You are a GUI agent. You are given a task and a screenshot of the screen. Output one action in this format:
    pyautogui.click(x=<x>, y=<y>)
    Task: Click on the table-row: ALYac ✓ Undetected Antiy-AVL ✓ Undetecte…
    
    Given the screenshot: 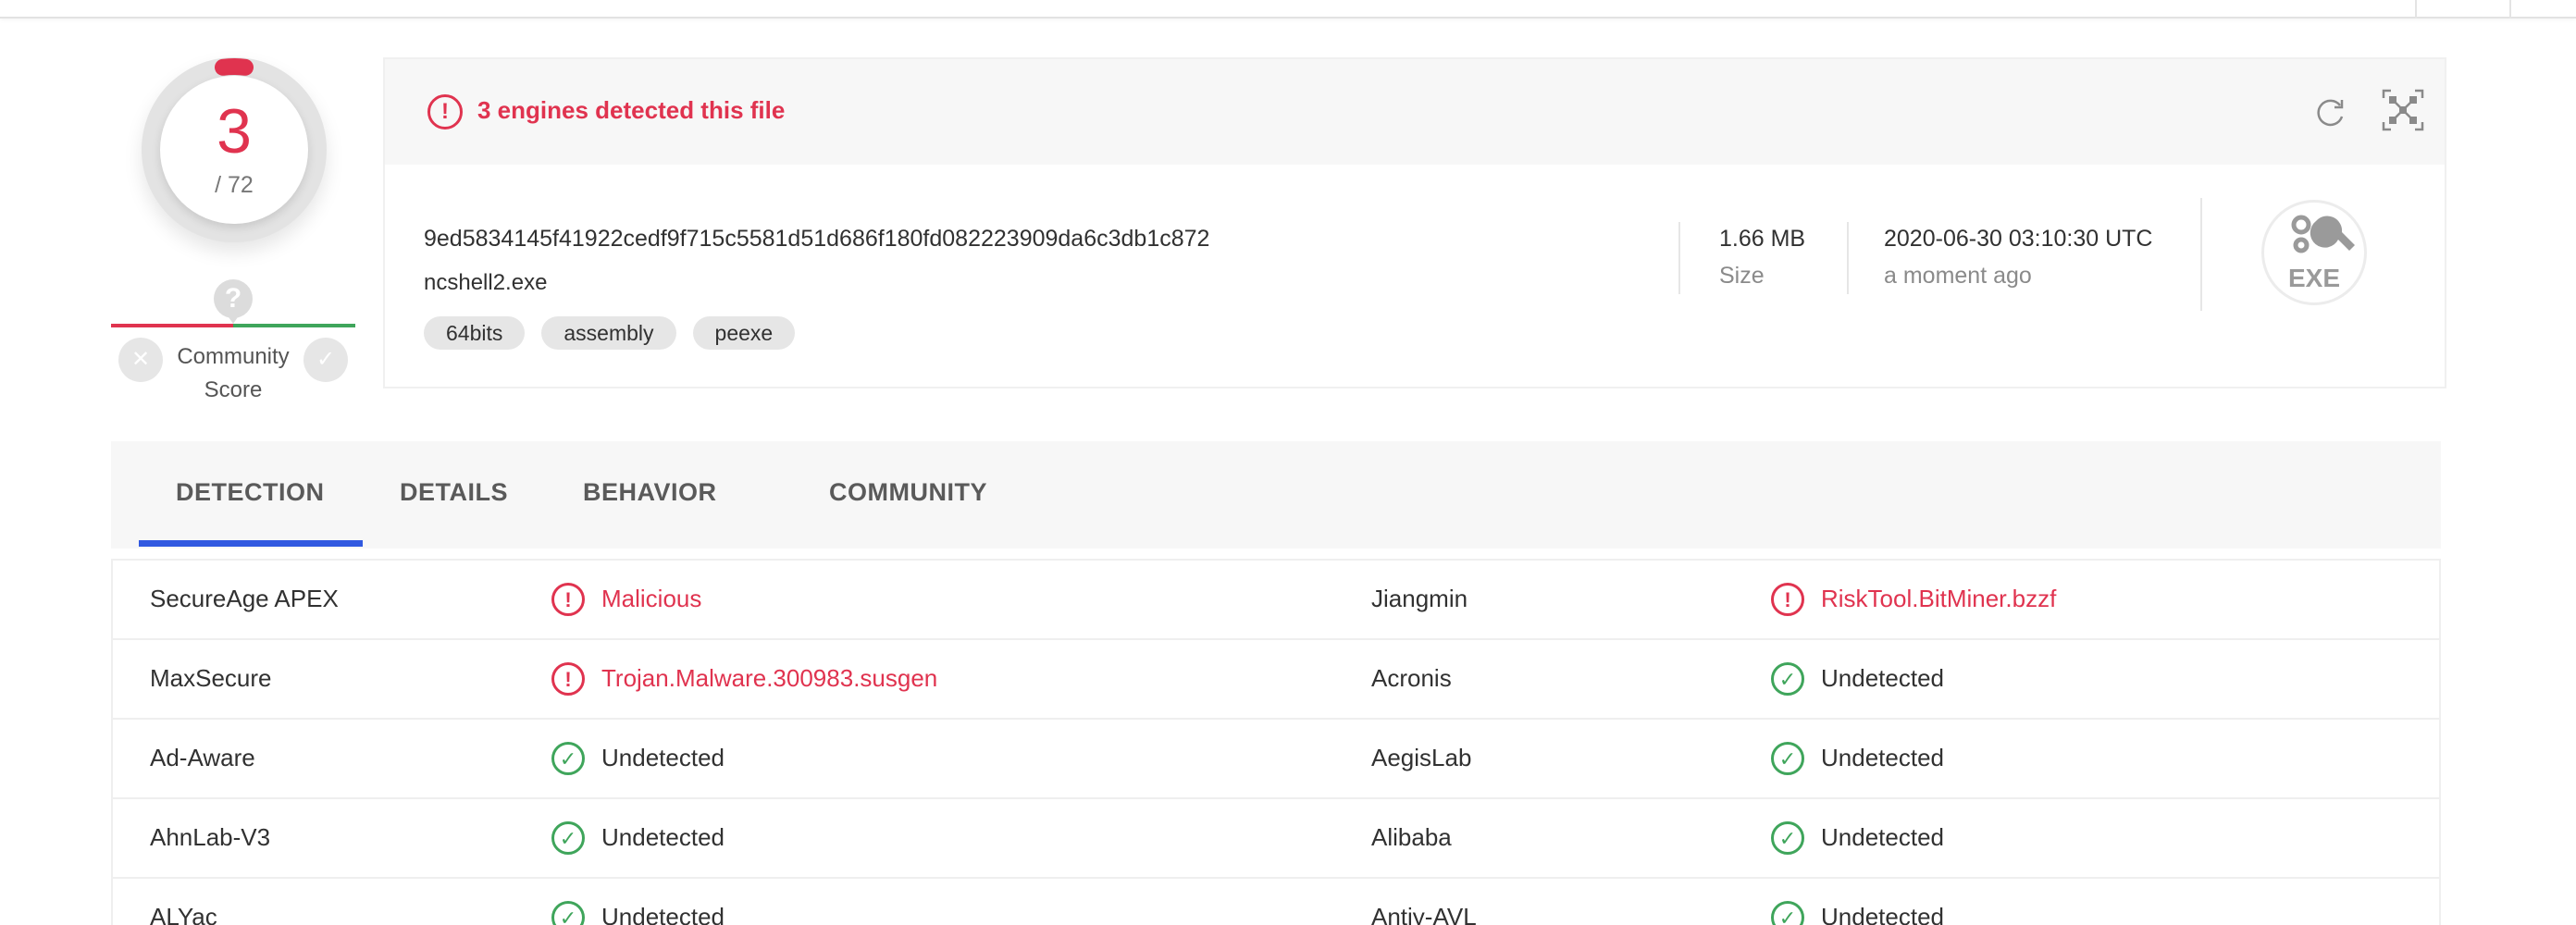 What is the action you would take?
    pyautogui.click(x=1276, y=902)
    